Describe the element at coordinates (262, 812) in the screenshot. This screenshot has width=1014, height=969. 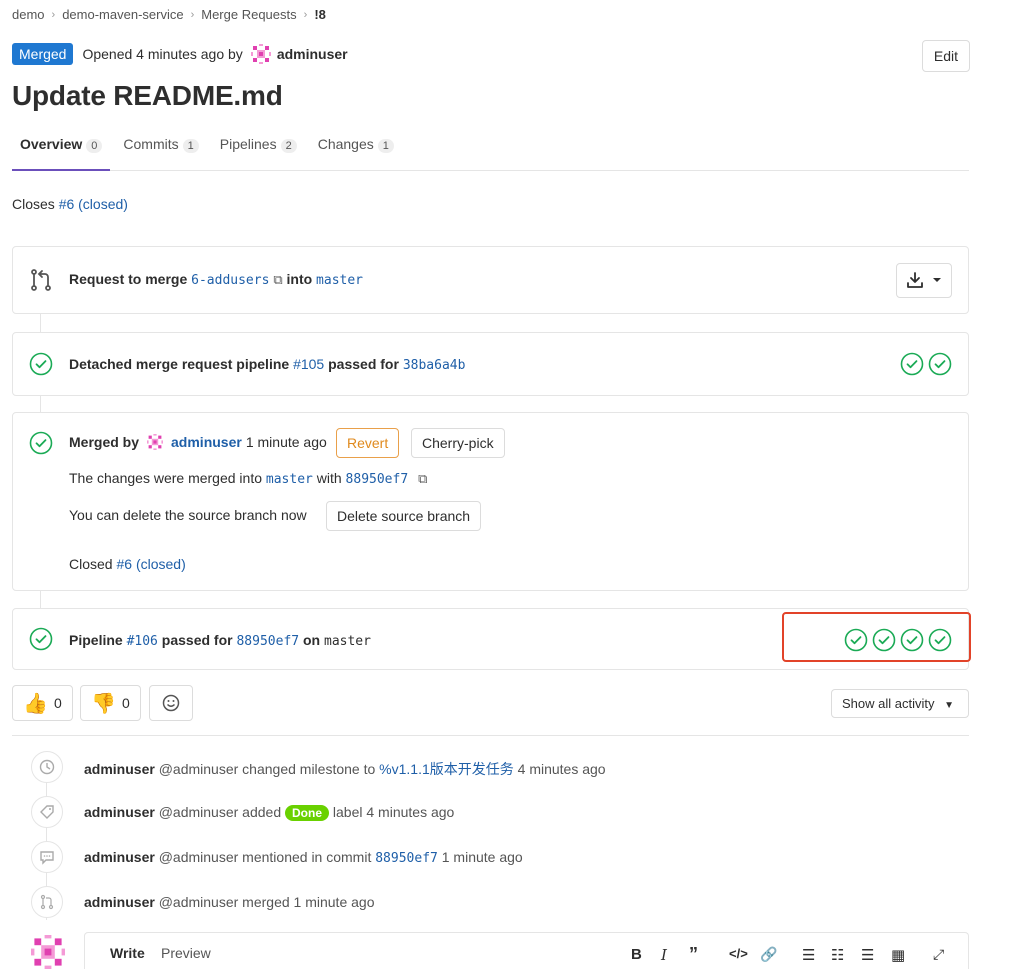
I see `activity-action: added` at that location.